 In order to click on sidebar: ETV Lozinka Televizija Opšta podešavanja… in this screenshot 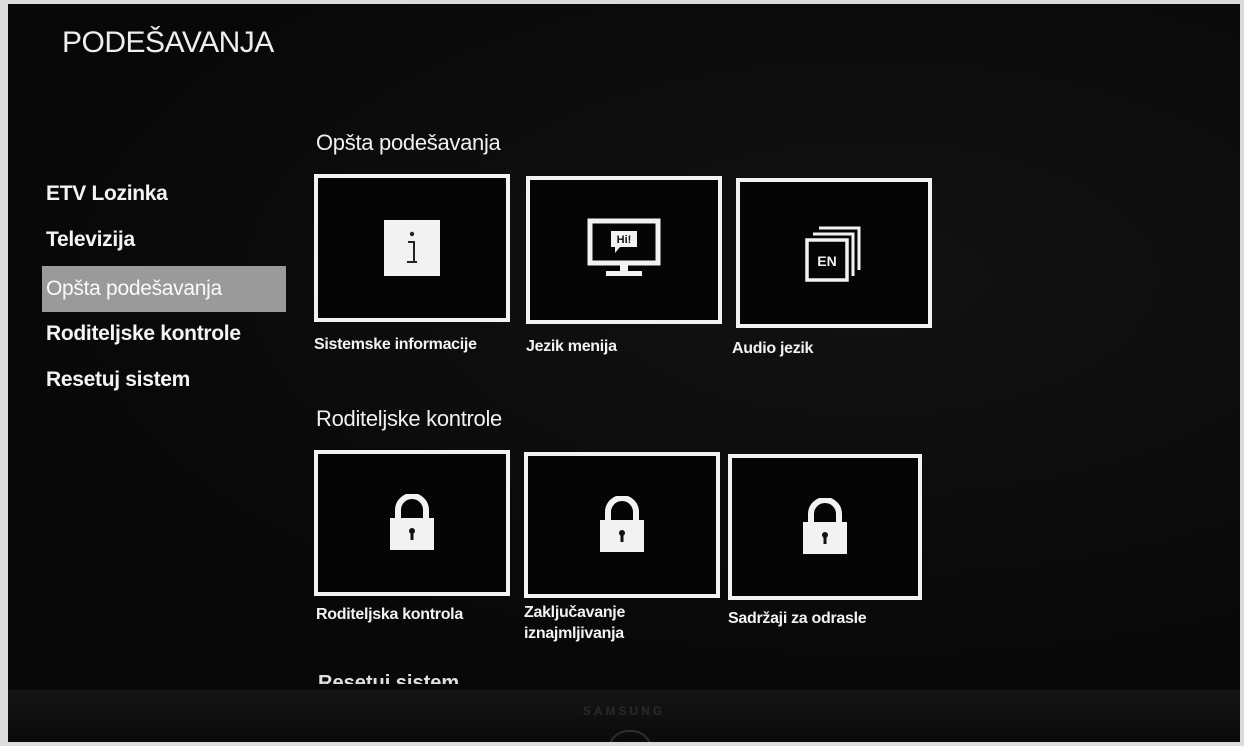, I will do `click(164, 290)`.